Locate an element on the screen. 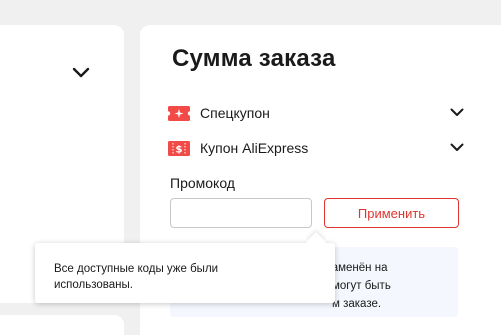  coupon-label: Спецкупон is located at coordinates (235, 113).